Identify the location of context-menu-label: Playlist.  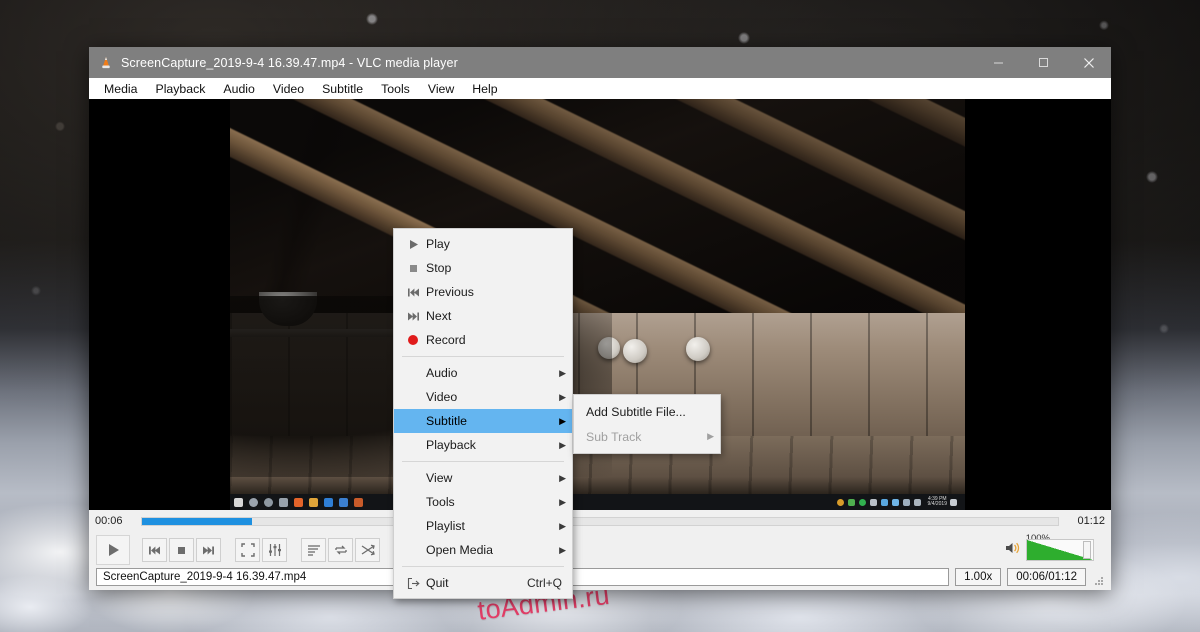
(445, 526).